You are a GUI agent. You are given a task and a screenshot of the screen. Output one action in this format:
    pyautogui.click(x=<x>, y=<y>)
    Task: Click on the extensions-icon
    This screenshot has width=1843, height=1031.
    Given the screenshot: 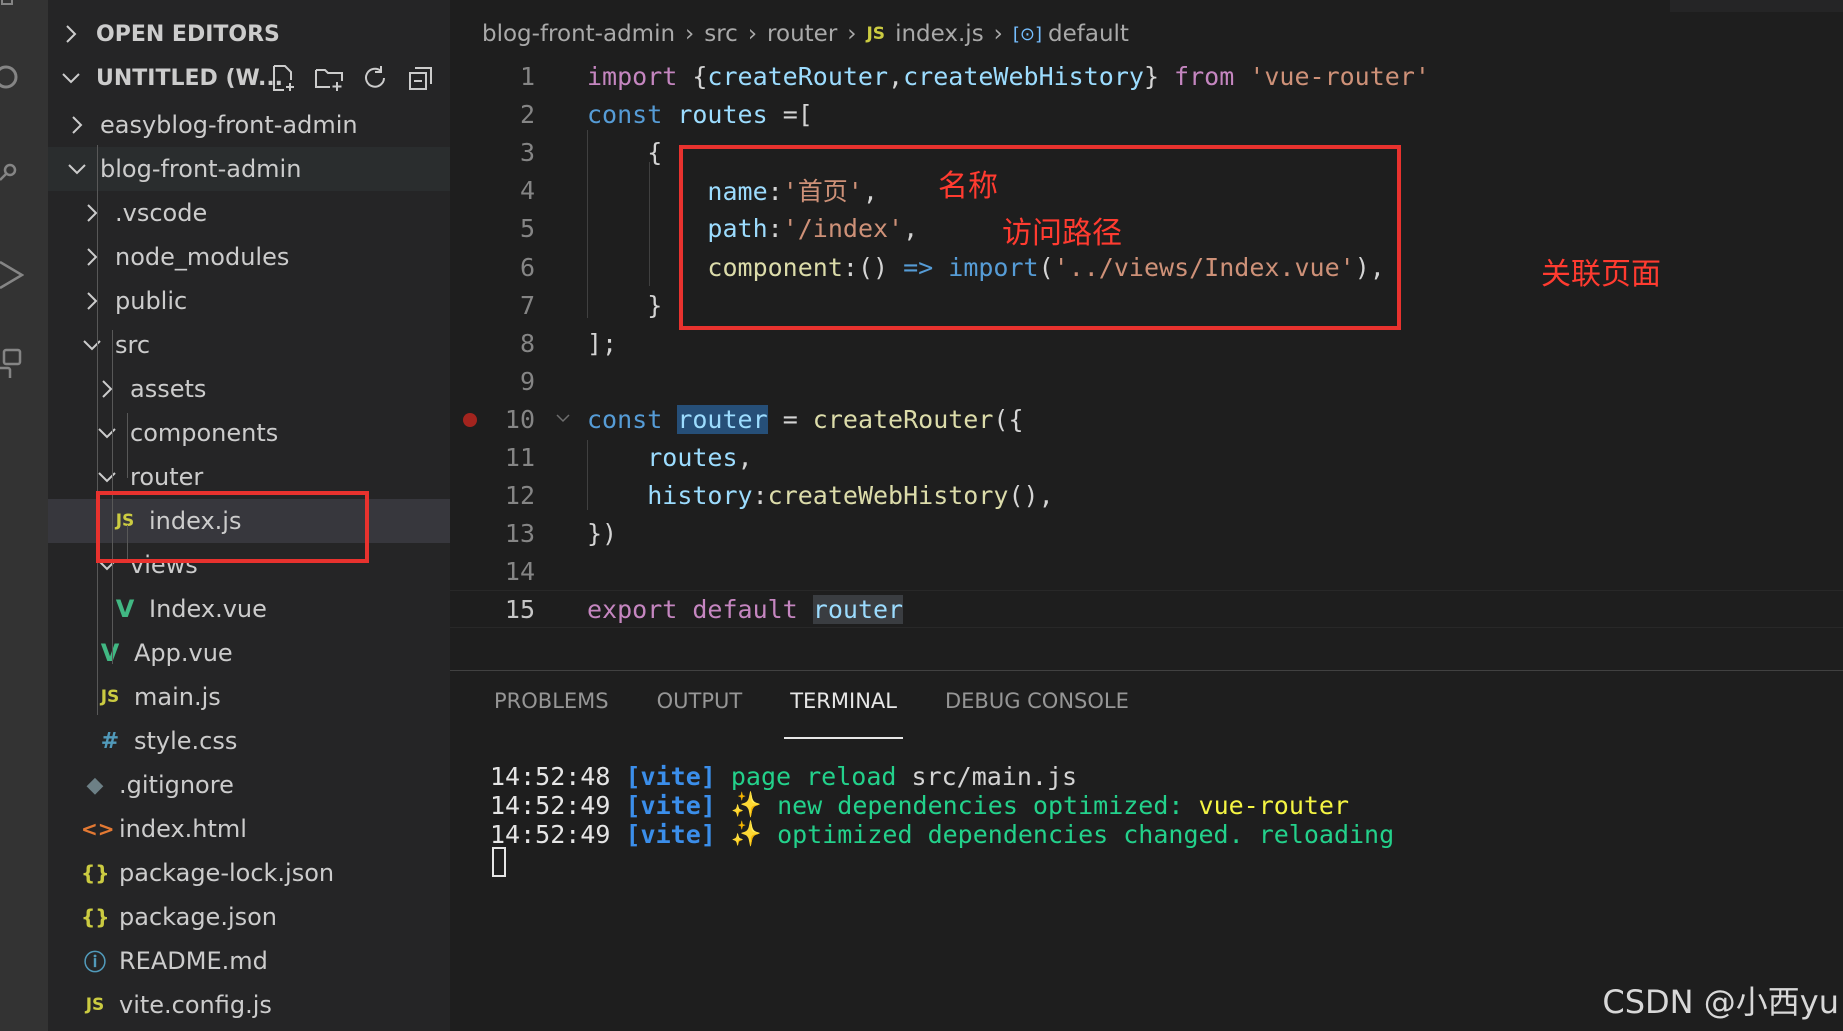 What is the action you would take?
    pyautogui.click(x=12, y=364)
    